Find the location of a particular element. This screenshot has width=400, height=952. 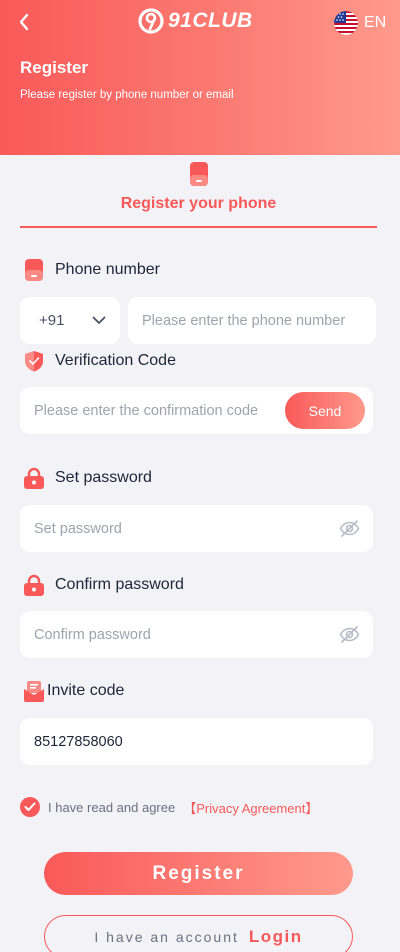

password-input-box is located at coordinates (196, 528).